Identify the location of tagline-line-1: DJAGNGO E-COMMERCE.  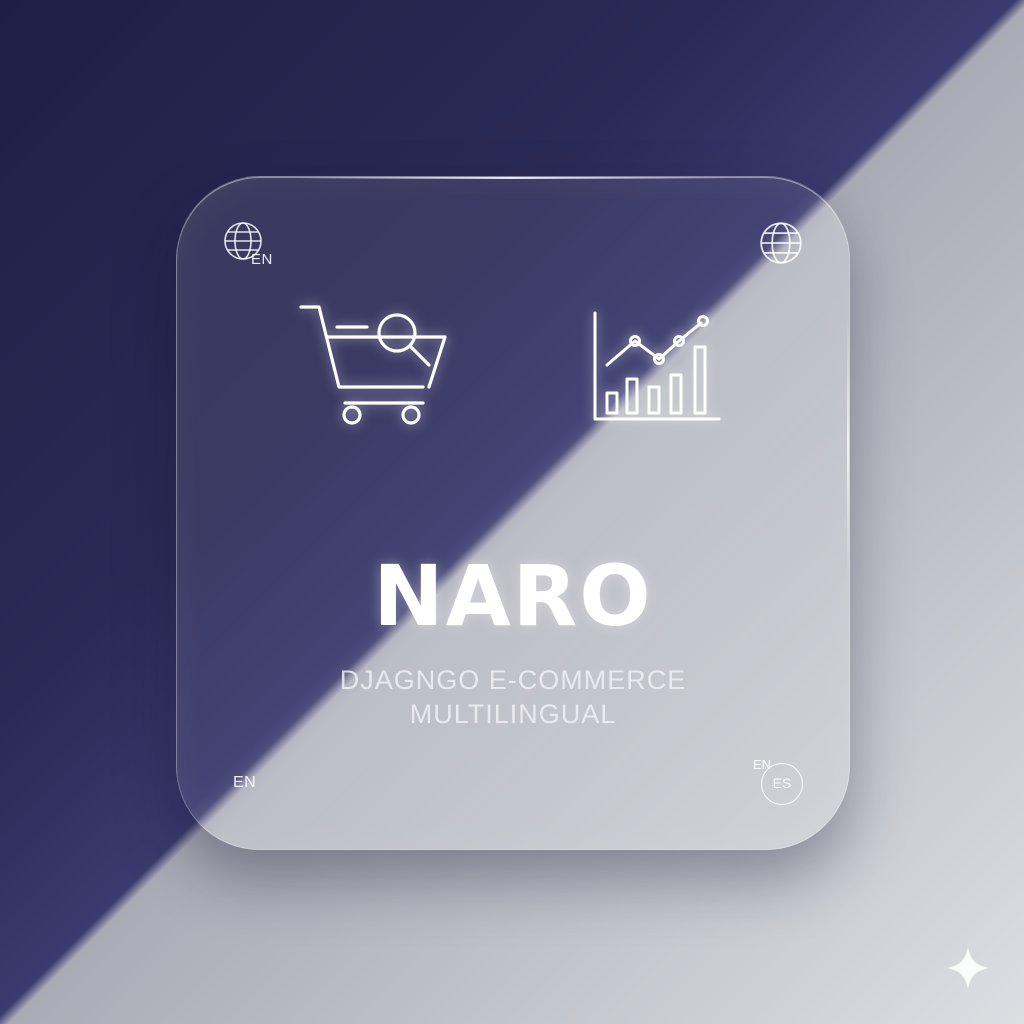
(513, 680).